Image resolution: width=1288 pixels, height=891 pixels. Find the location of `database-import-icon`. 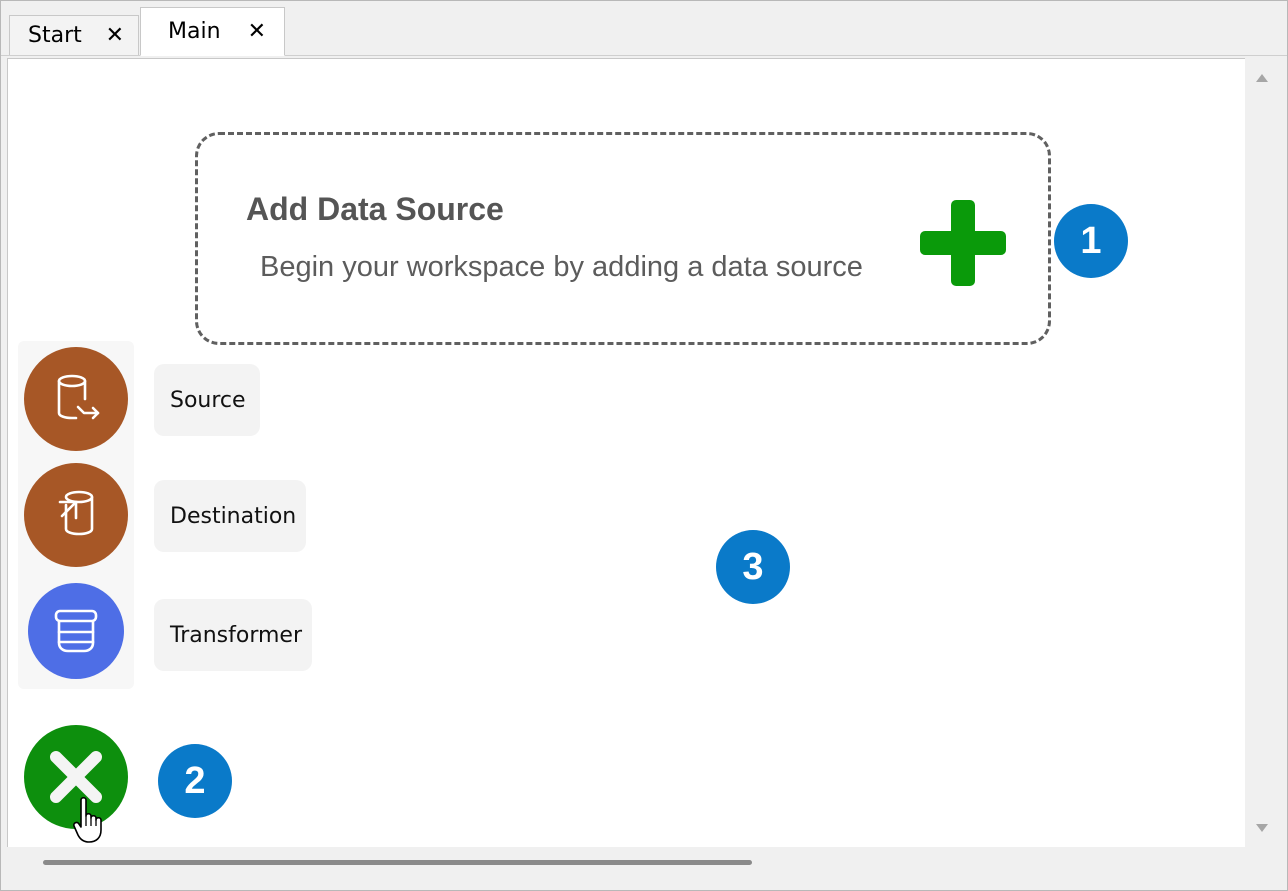

database-import-icon is located at coordinates (76, 513).